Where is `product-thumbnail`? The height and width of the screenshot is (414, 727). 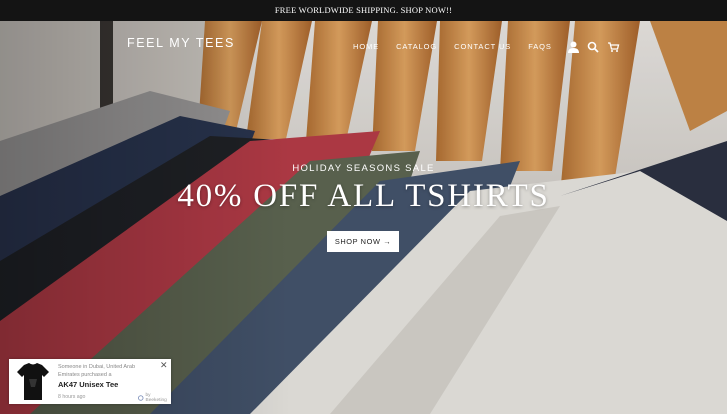
product-thumbnail is located at coordinates (33, 381).